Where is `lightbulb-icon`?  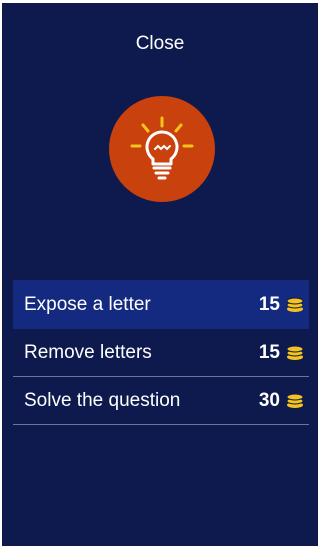 lightbulb-icon is located at coordinates (162, 148).